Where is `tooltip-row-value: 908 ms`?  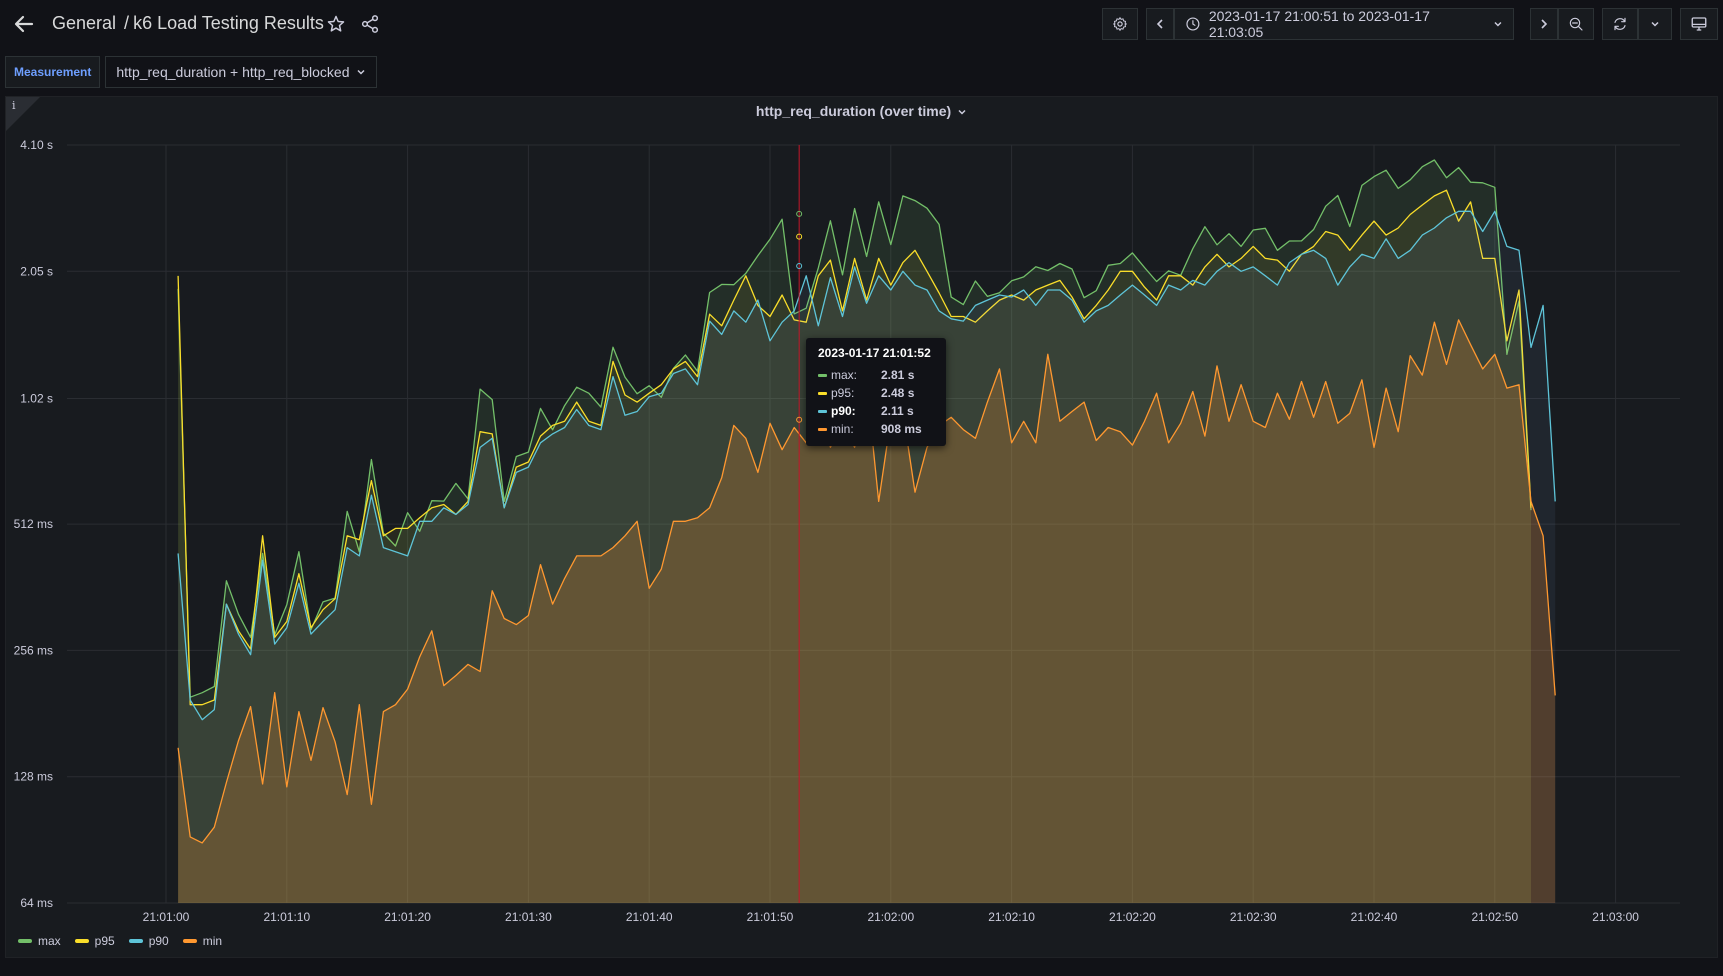
tooltip-row-value: 908 ms is located at coordinates (901, 429).